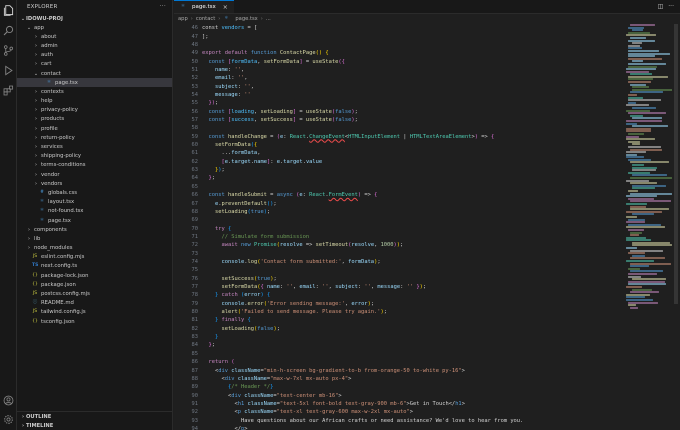  What do you see at coordinates (94, 128) in the screenshot?
I see `tree-folder: › profile` at bounding box center [94, 128].